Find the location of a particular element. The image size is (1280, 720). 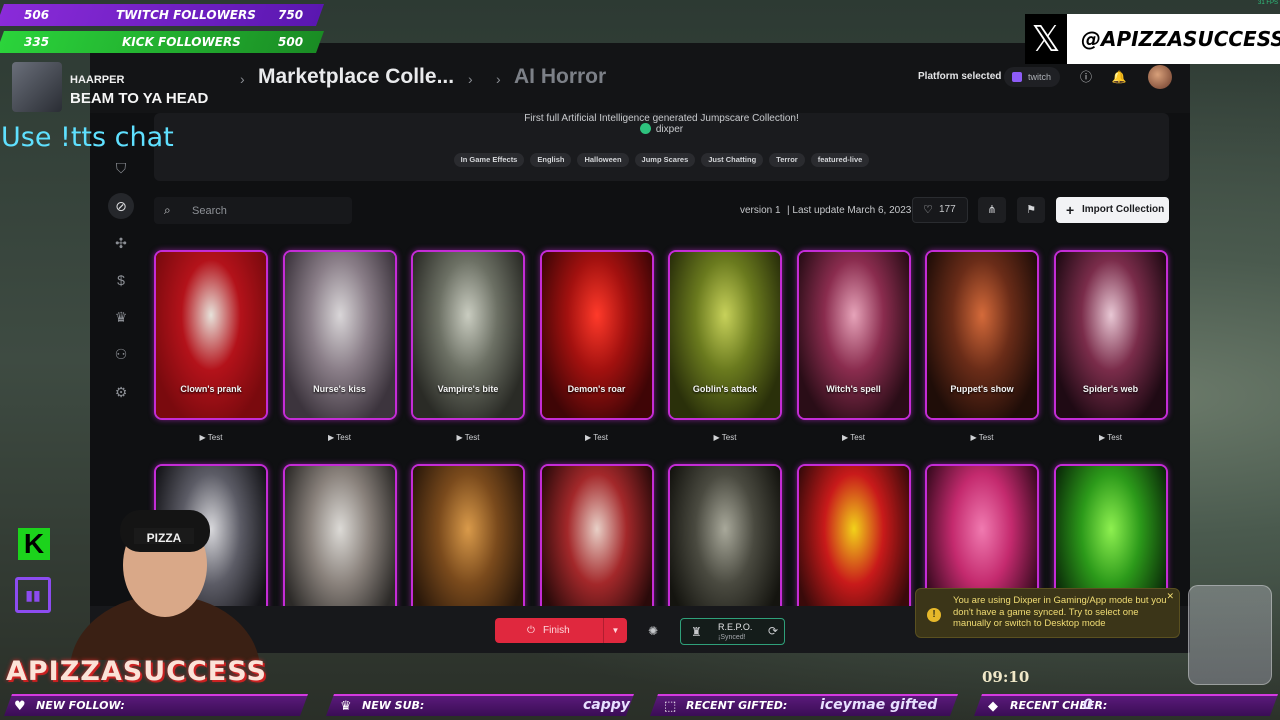

collection-version: version 1 is located at coordinates (760, 210).